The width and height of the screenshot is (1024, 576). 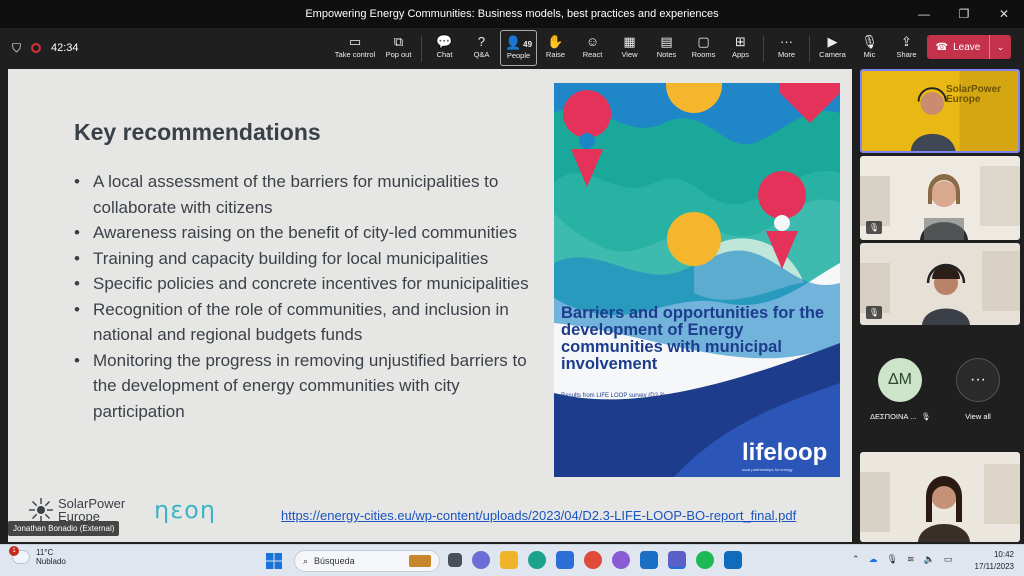 I want to click on chrome-icon, so click(x=593, y=560).